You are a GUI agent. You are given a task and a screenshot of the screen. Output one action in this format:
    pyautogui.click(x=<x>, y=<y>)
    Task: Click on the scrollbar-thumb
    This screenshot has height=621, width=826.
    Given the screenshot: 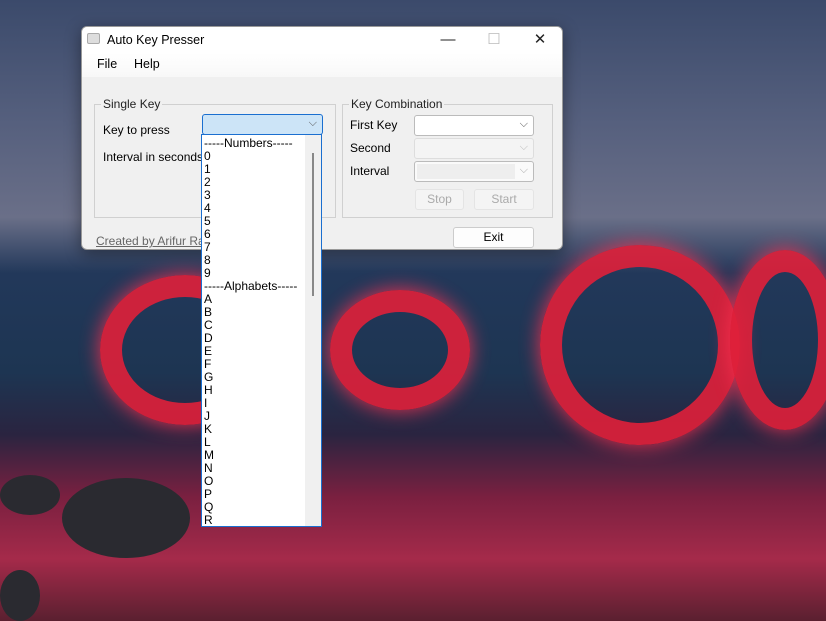 What is the action you would take?
    pyautogui.click(x=313, y=224)
    